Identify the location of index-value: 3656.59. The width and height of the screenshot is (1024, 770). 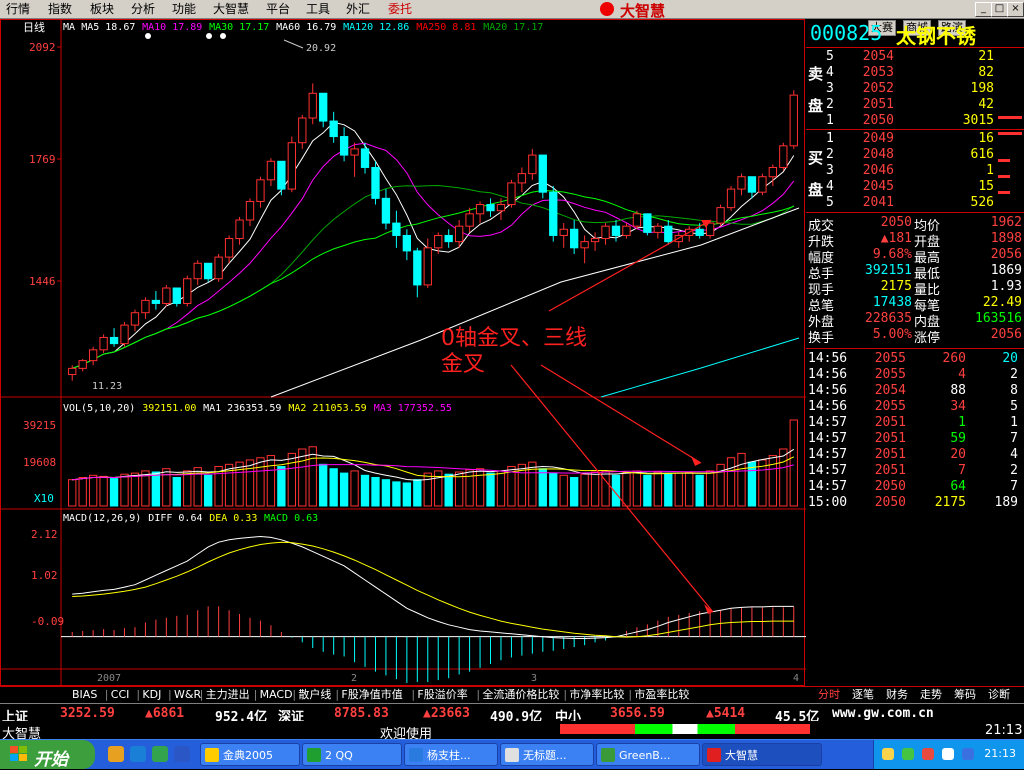
(637, 713).